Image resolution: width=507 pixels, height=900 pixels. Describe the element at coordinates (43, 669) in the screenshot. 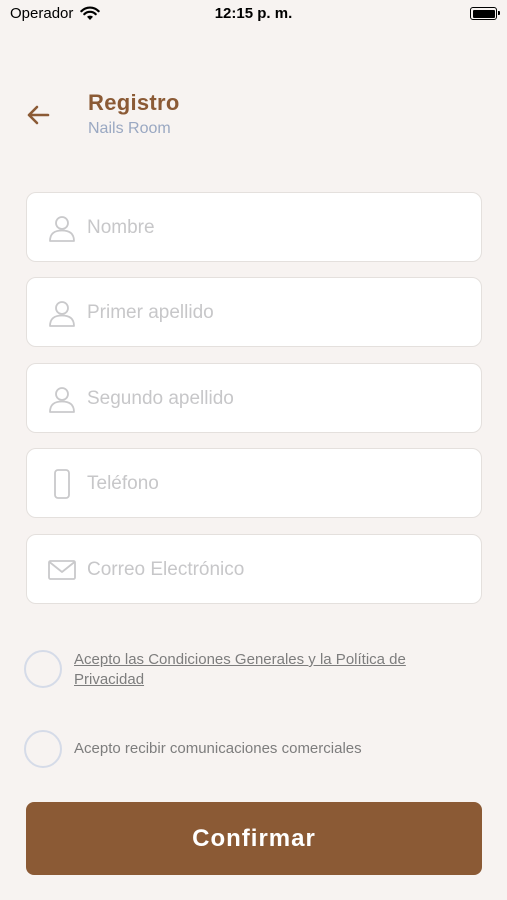

I see `terms-checkbox` at that location.